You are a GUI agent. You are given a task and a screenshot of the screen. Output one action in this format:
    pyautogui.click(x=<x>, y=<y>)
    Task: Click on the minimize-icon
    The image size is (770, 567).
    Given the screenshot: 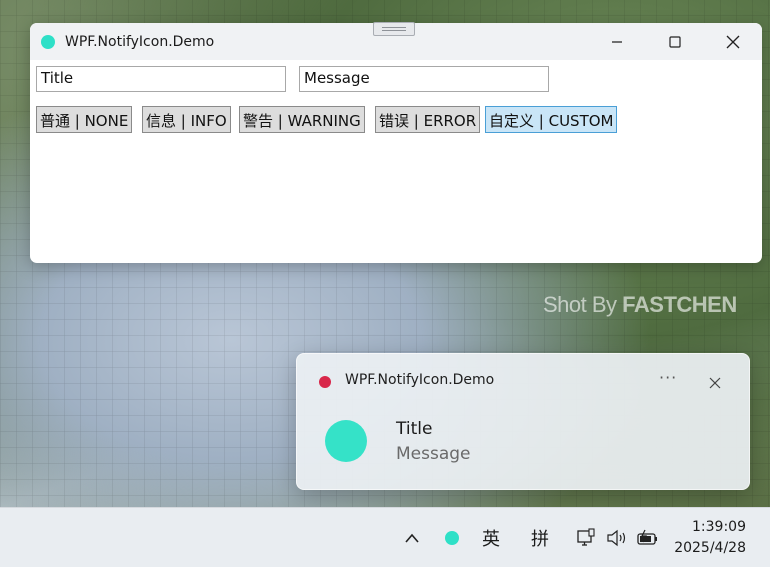 What is the action you would take?
    pyautogui.click(x=617, y=41)
    